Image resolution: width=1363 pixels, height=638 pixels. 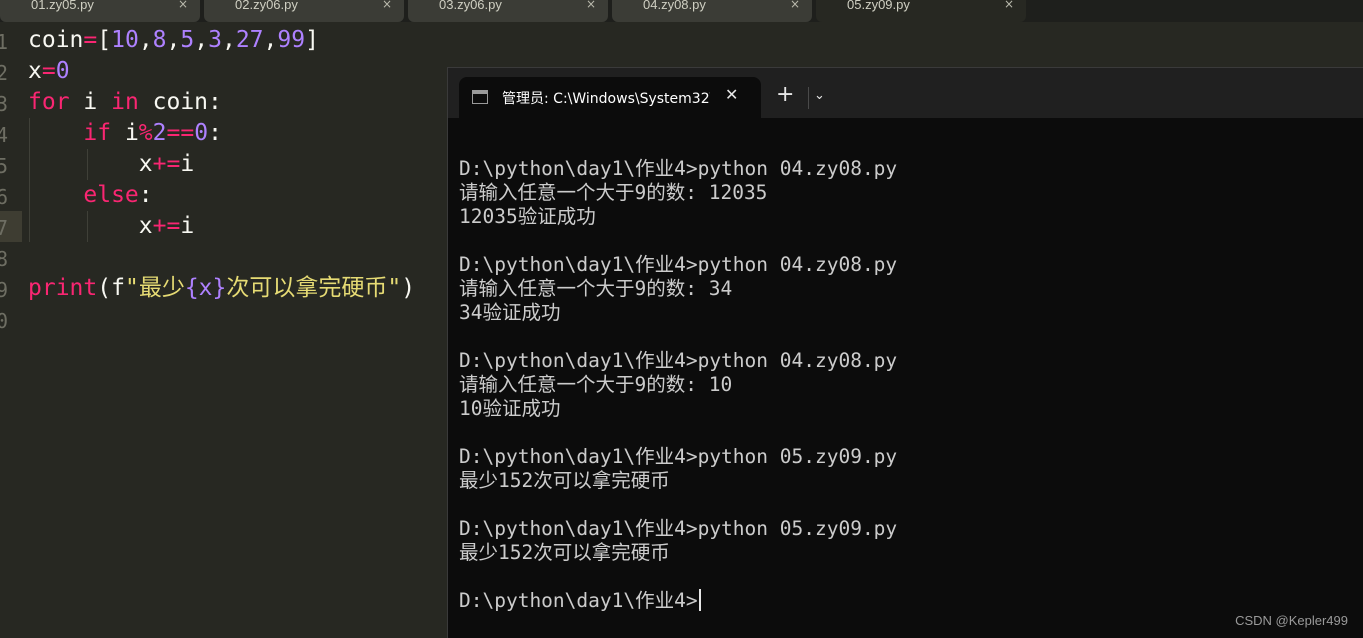 I want to click on tab-label: 01.zy05.py, so click(x=62, y=6).